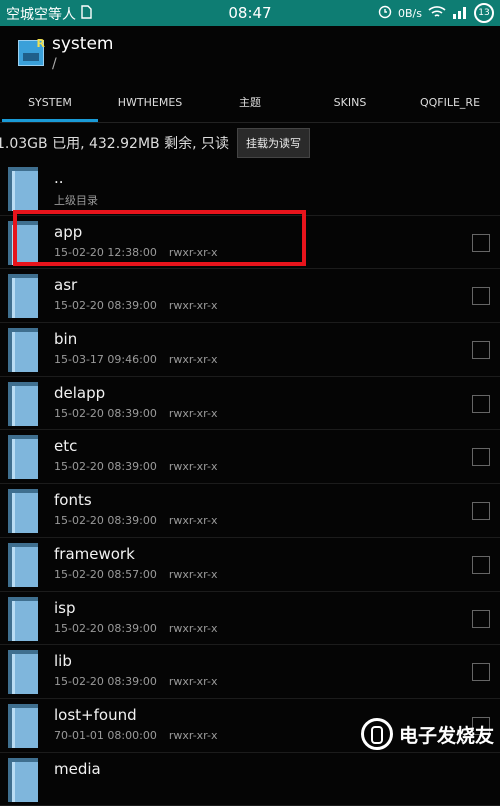 The height and width of the screenshot is (806, 500). What do you see at coordinates (65, 607) in the screenshot?
I see `file-name: isp` at bounding box center [65, 607].